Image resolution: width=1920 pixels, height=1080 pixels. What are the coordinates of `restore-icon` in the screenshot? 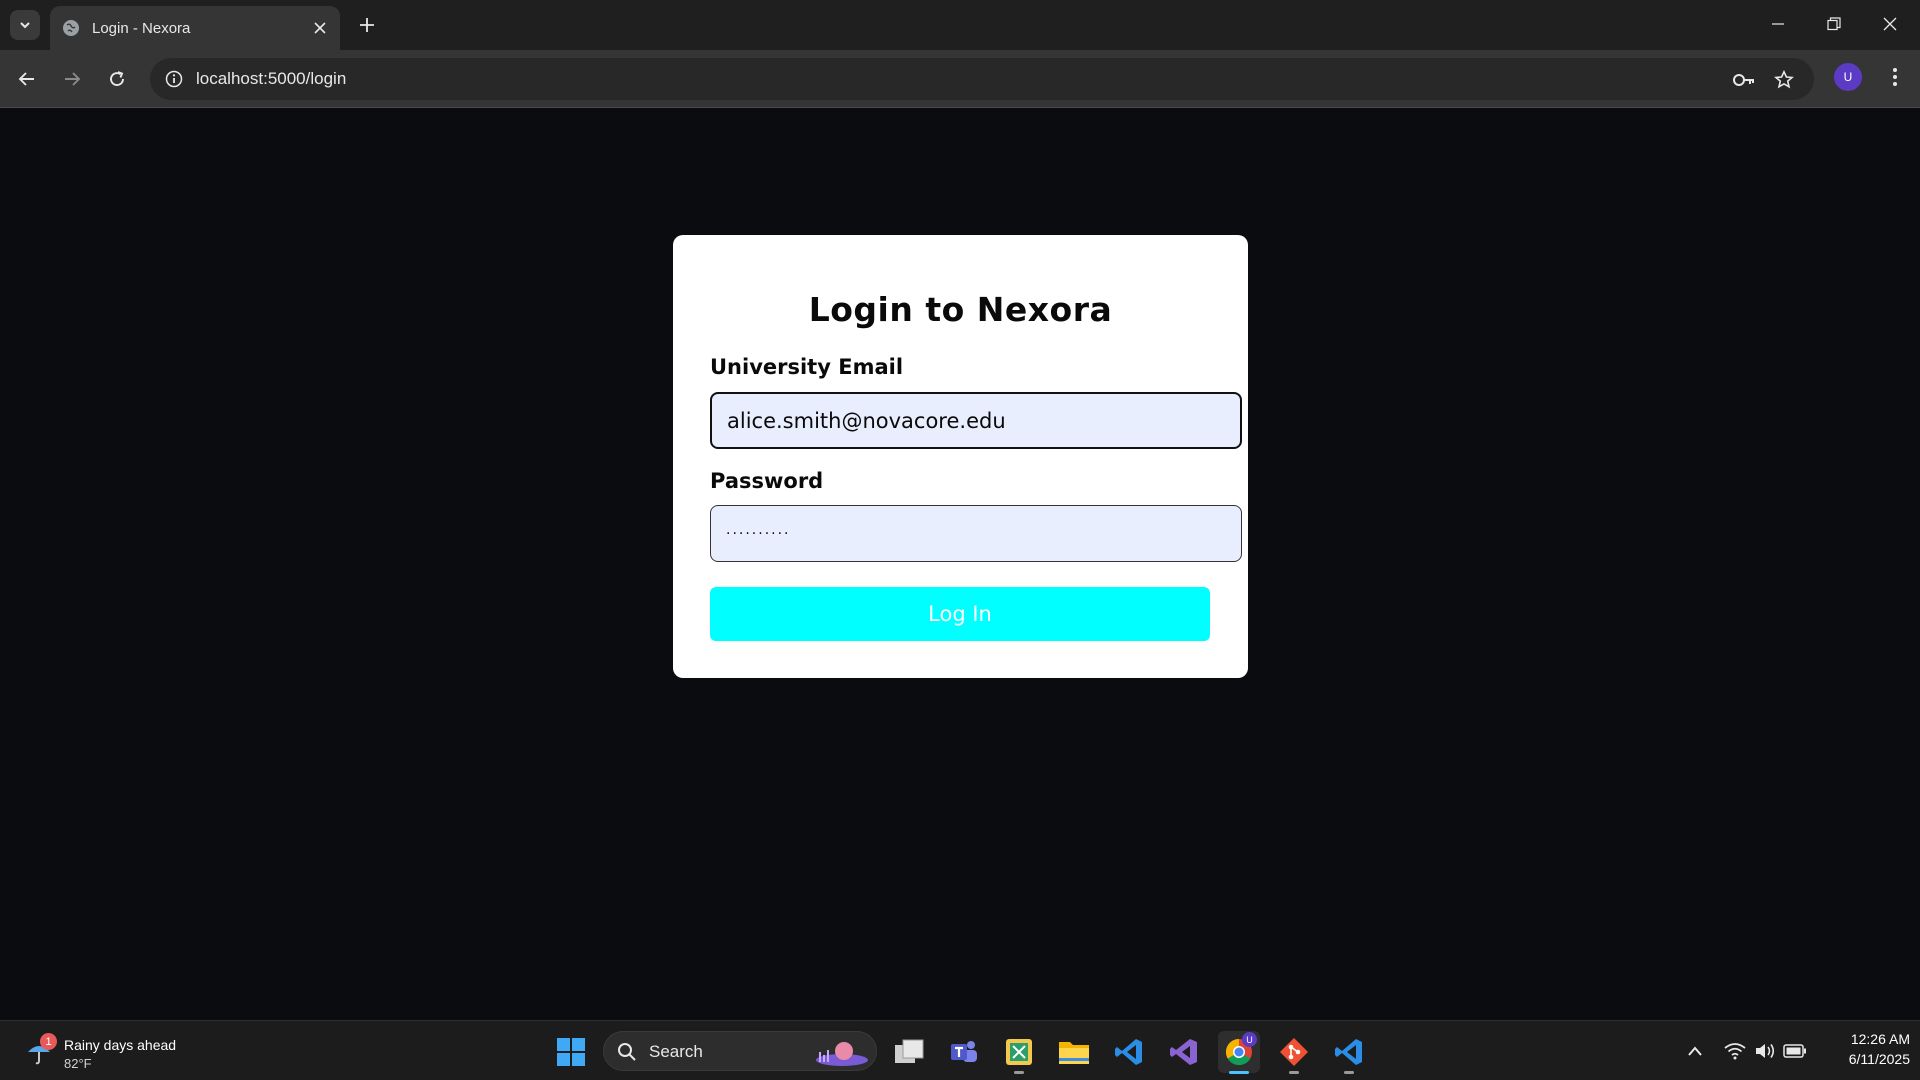 It's located at (1834, 24).